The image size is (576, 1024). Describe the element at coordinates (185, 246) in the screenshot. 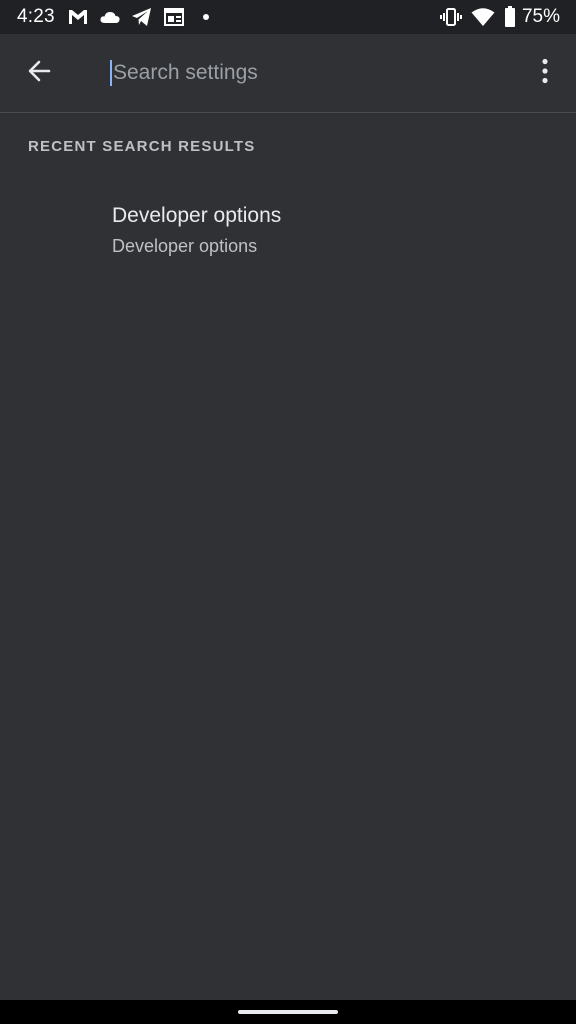

I see `result-subtitle: Developer options` at that location.